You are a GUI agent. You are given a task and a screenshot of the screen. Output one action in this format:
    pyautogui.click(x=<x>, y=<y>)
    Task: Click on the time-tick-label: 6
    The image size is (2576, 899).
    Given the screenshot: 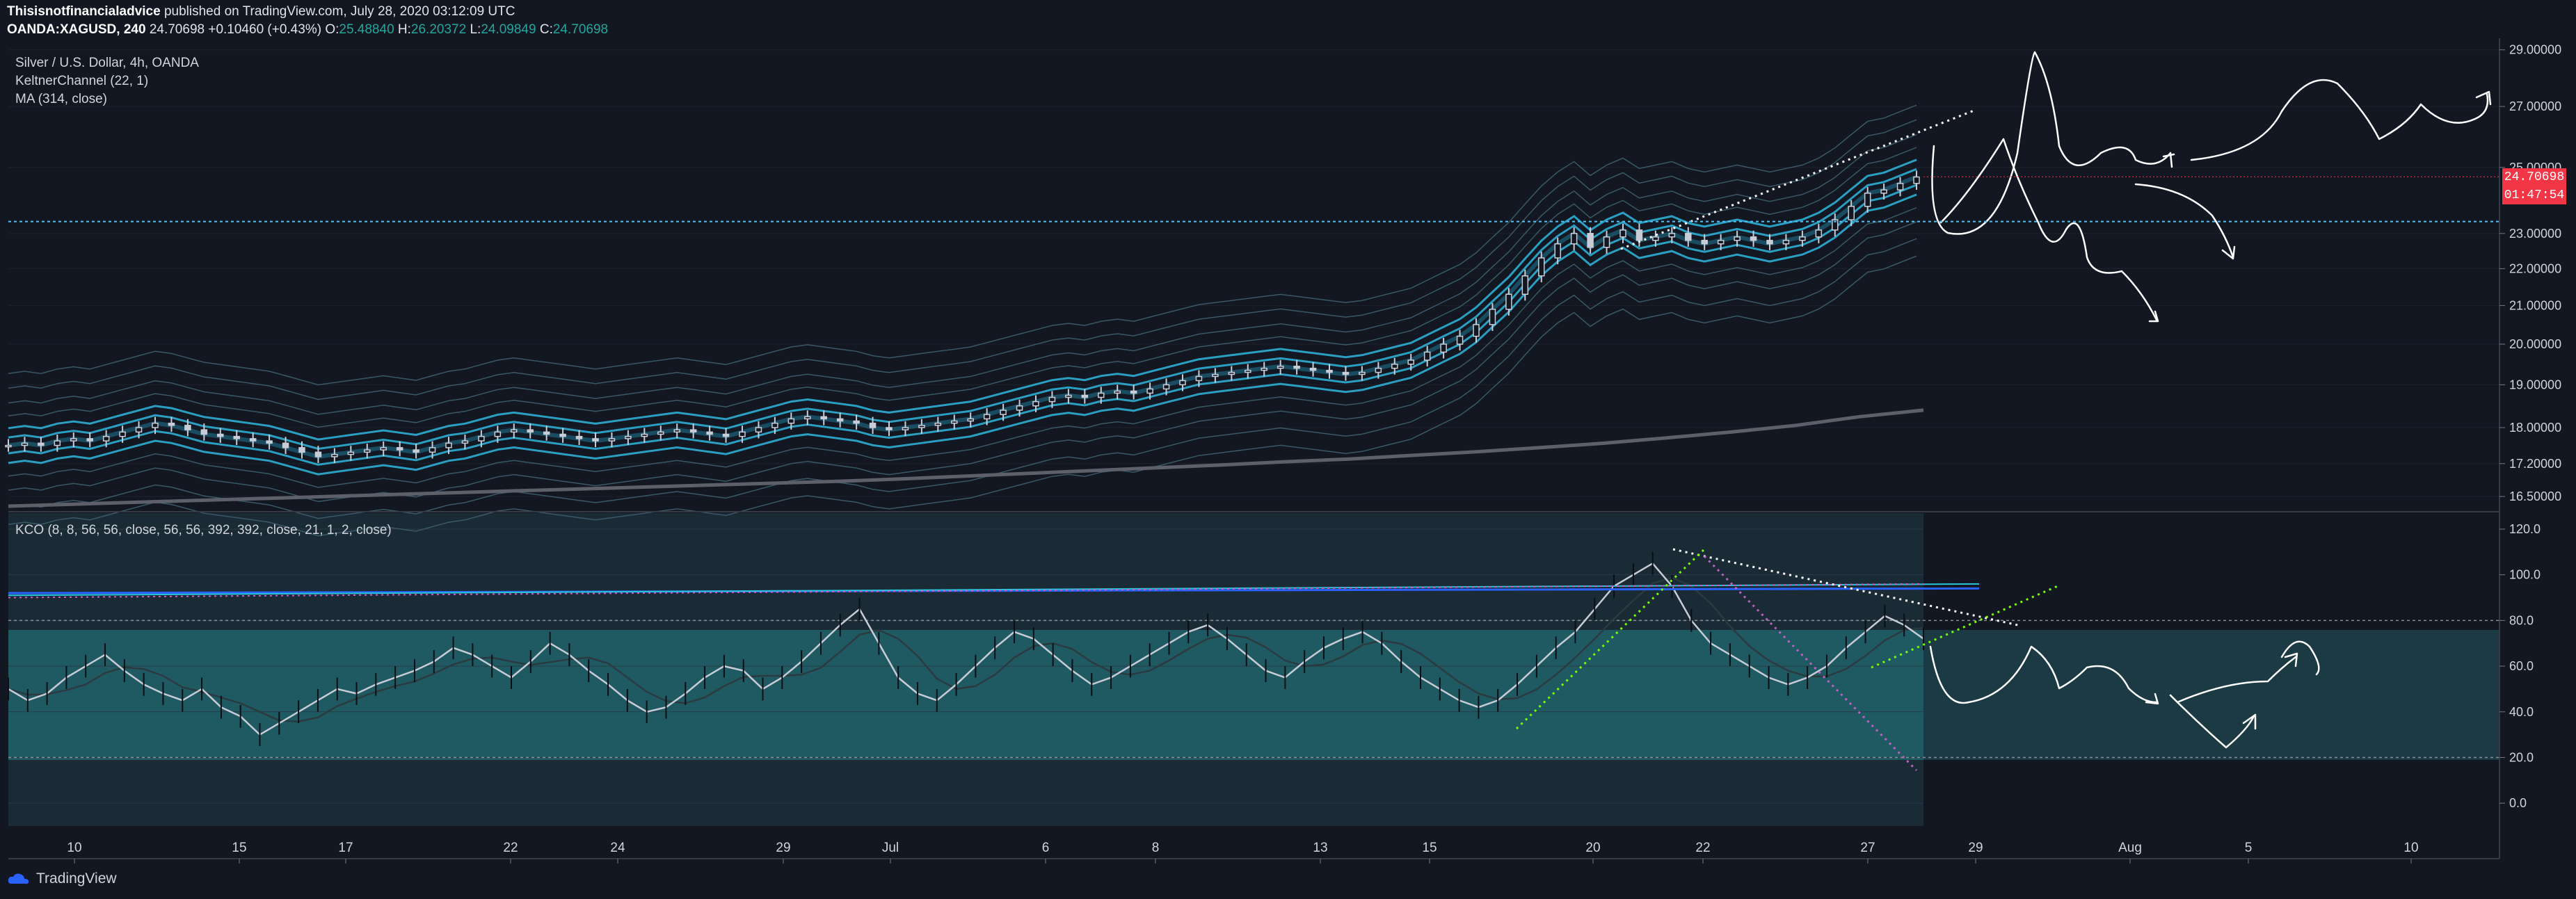 What is the action you would take?
    pyautogui.click(x=1046, y=848)
    